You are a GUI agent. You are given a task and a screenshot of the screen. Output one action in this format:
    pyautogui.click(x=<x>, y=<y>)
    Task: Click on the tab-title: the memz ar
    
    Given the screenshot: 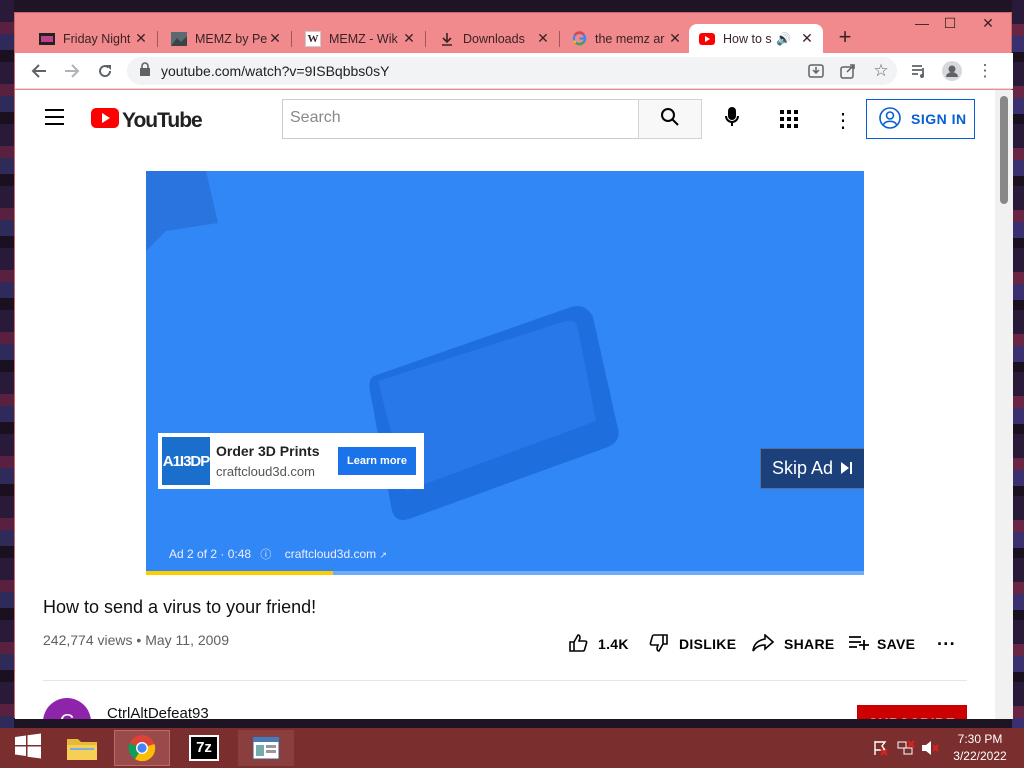 What is the action you would take?
    pyautogui.click(x=630, y=38)
    